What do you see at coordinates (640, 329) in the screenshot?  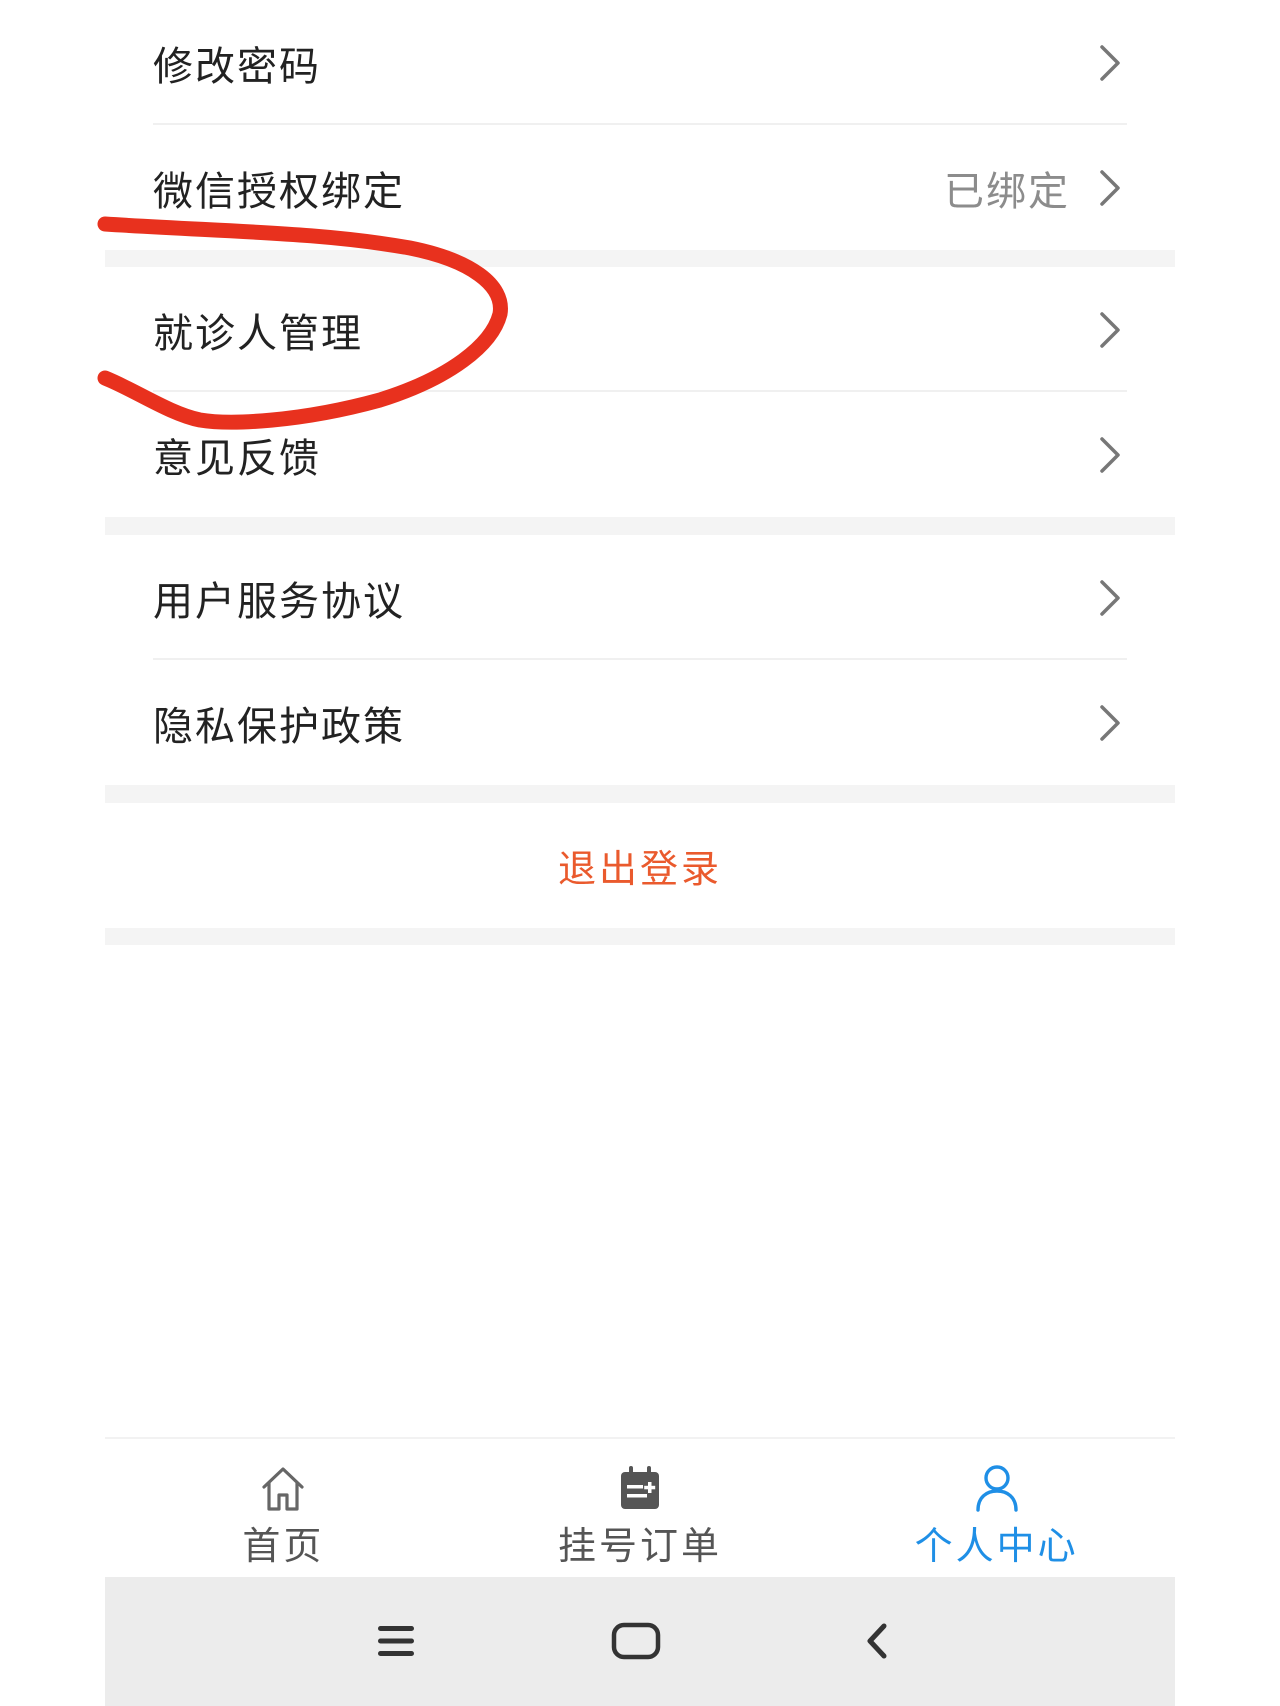 I see `row-patient-management: 就诊人管理` at bounding box center [640, 329].